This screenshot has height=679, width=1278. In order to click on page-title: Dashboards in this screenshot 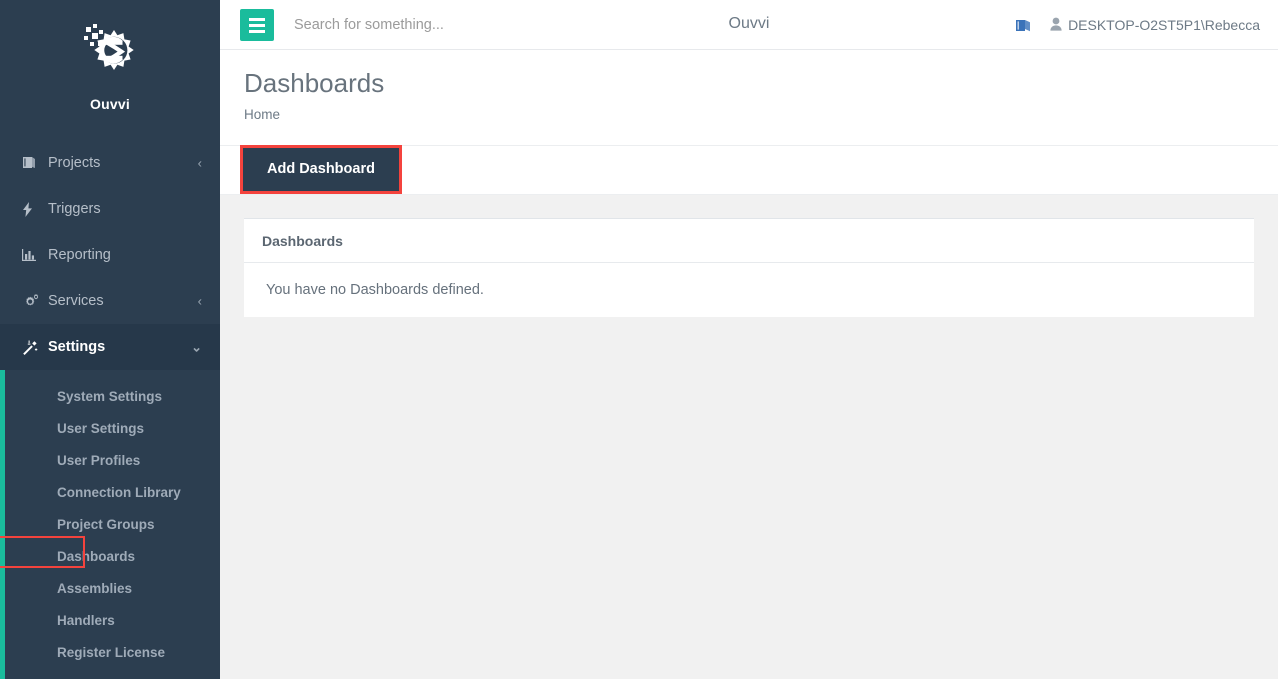, I will do `click(314, 83)`.